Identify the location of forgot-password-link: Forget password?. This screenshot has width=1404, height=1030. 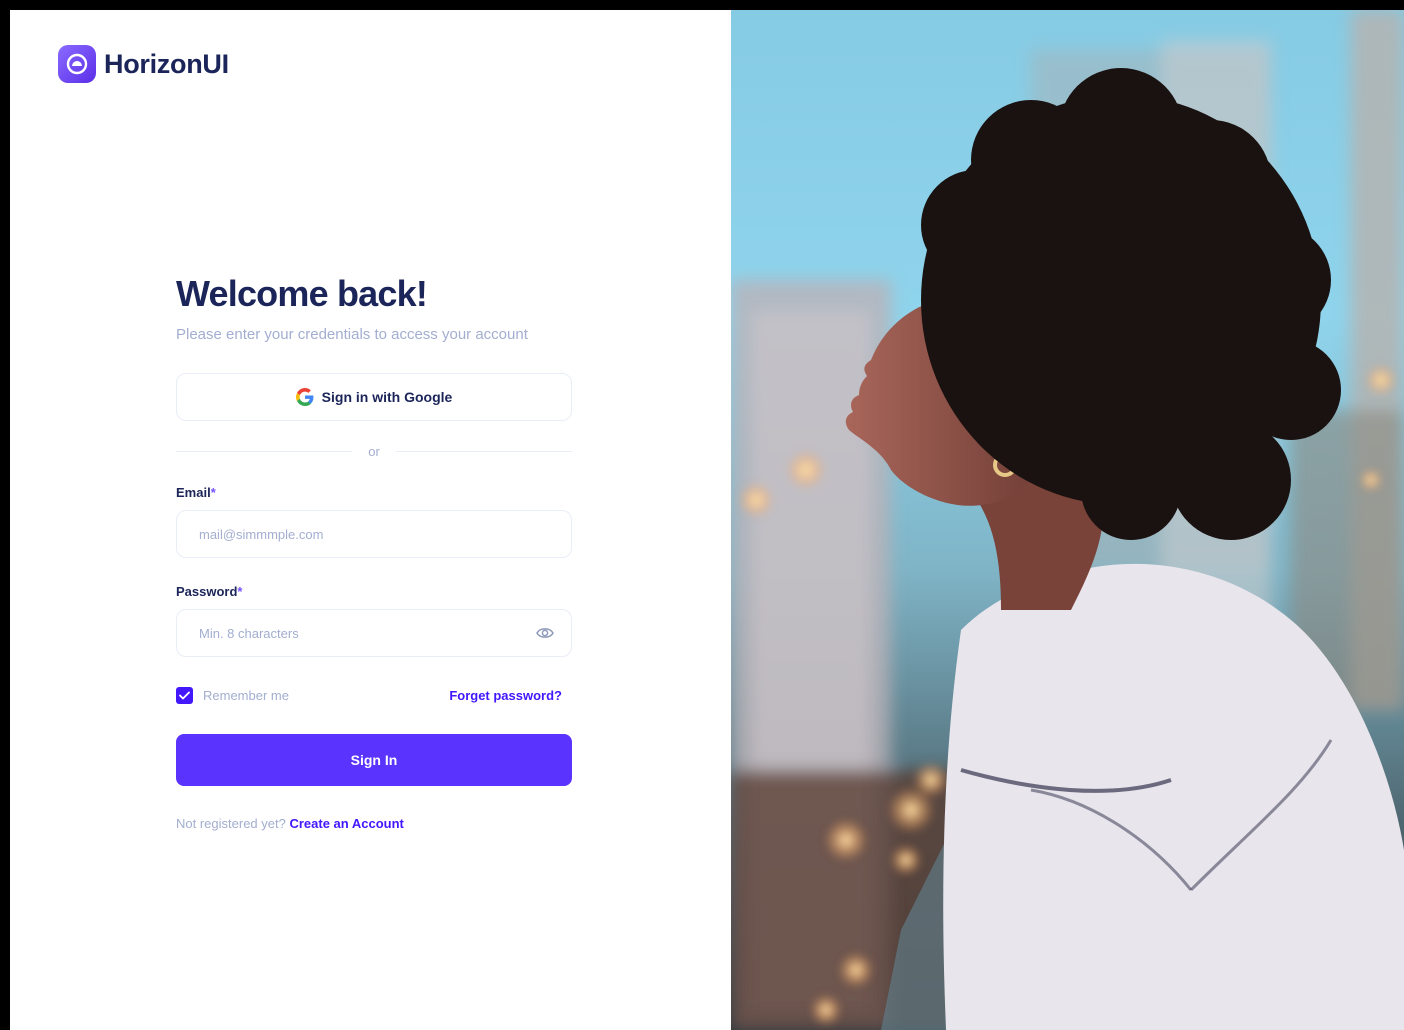
(505, 695).